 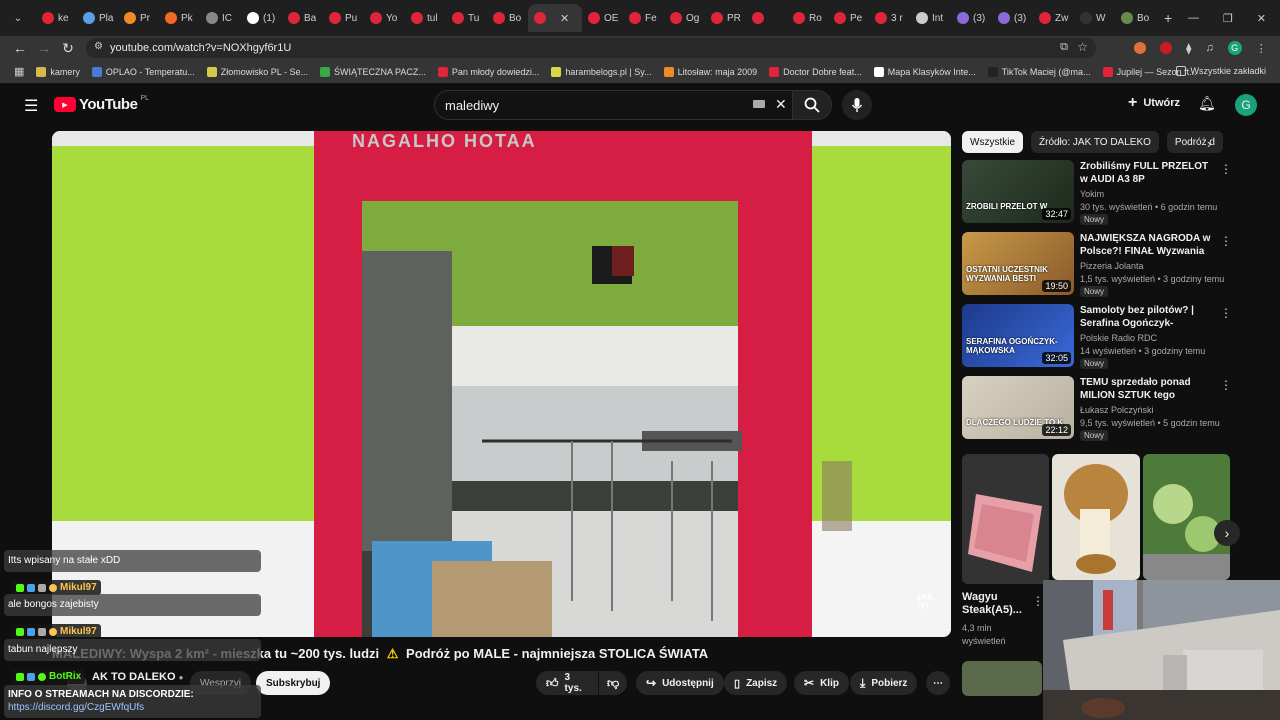 What do you see at coordinates (20, 48) in the screenshot?
I see `back-icon: ←` at bounding box center [20, 48].